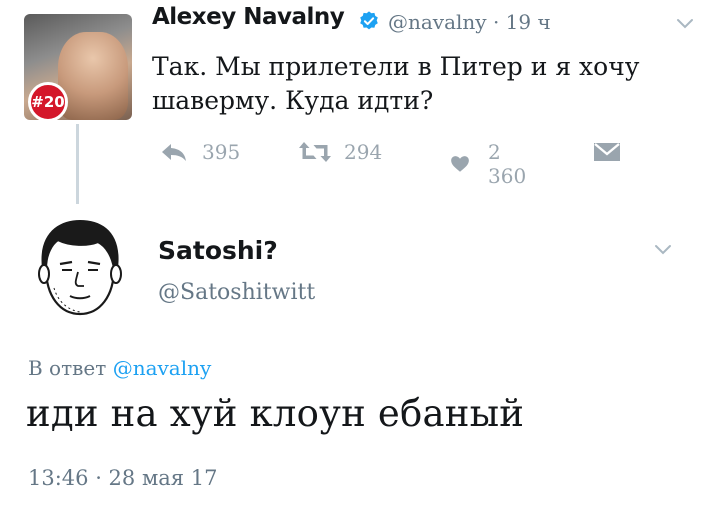  I want to click on reply-prefix: В ответ, so click(67, 368).